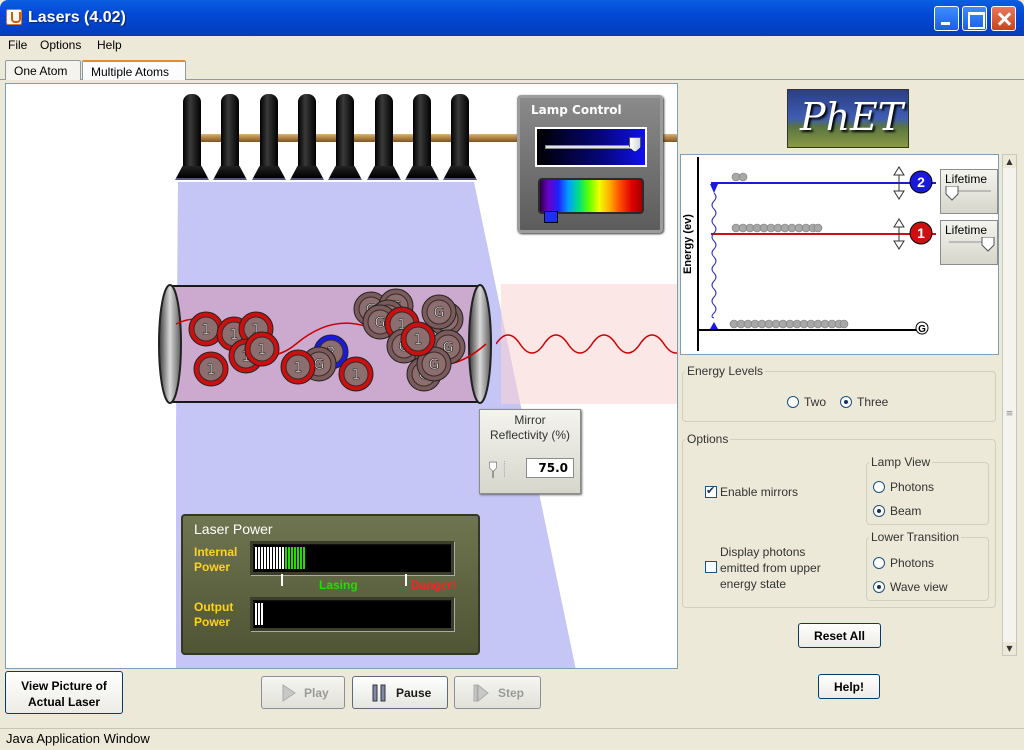  What do you see at coordinates (906, 511) in the screenshot?
I see `radio-label: Beam` at bounding box center [906, 511].